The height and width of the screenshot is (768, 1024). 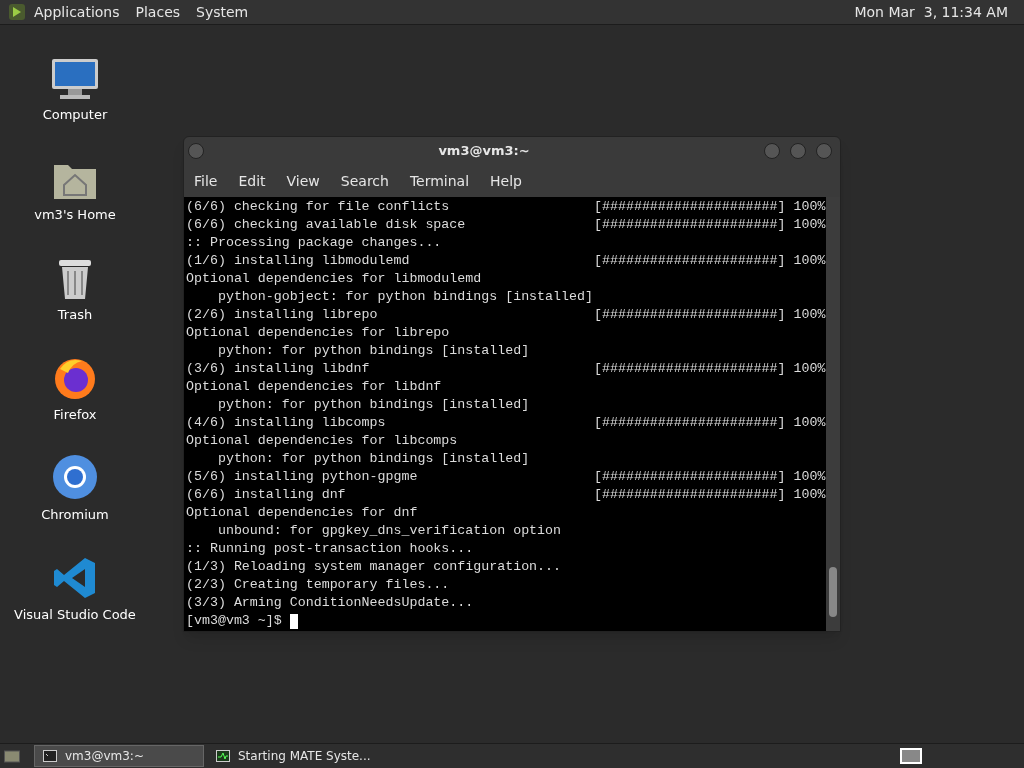 I want to click on clock: Mon Mar 3, 11:34 AM, so click(x=935, y=12).